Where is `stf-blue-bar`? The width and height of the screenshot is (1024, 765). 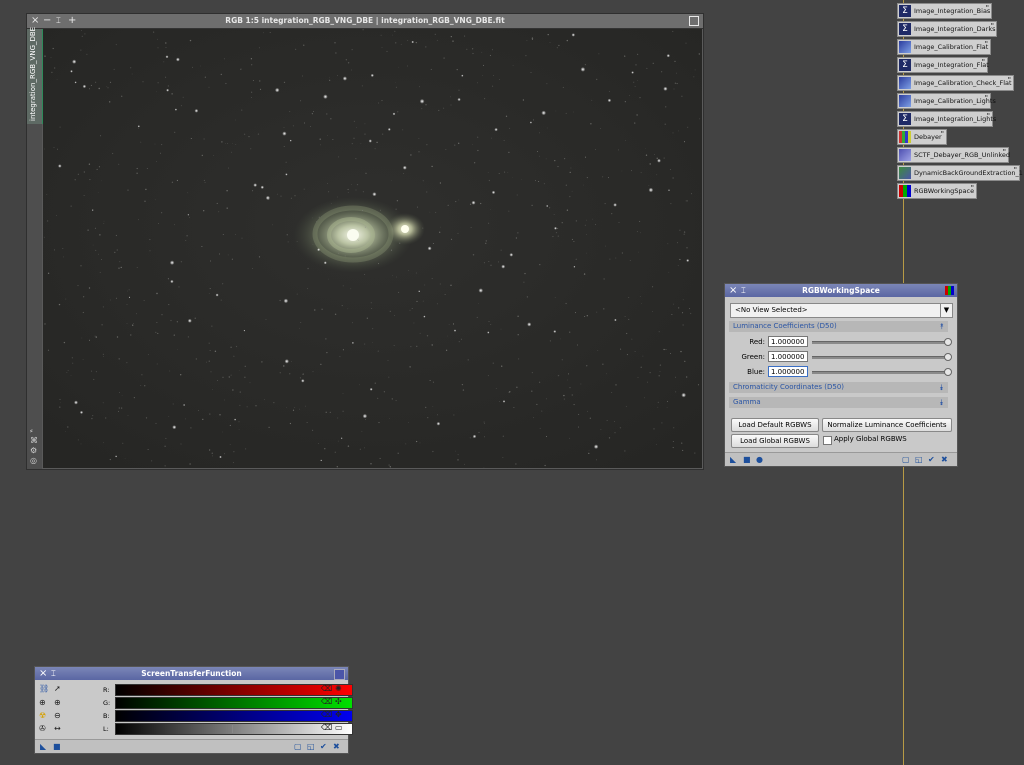 stf-blue-bar is located at coordinates (234, 716).